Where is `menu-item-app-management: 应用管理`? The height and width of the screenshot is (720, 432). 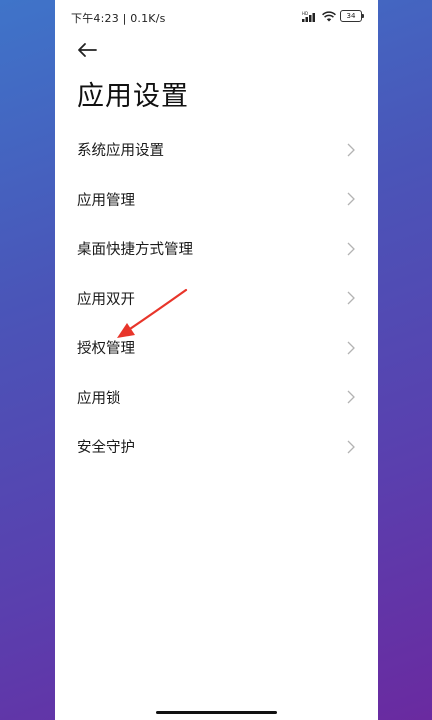 menu-item-app-management: 应用管理 is located at coordinates (216, 200).